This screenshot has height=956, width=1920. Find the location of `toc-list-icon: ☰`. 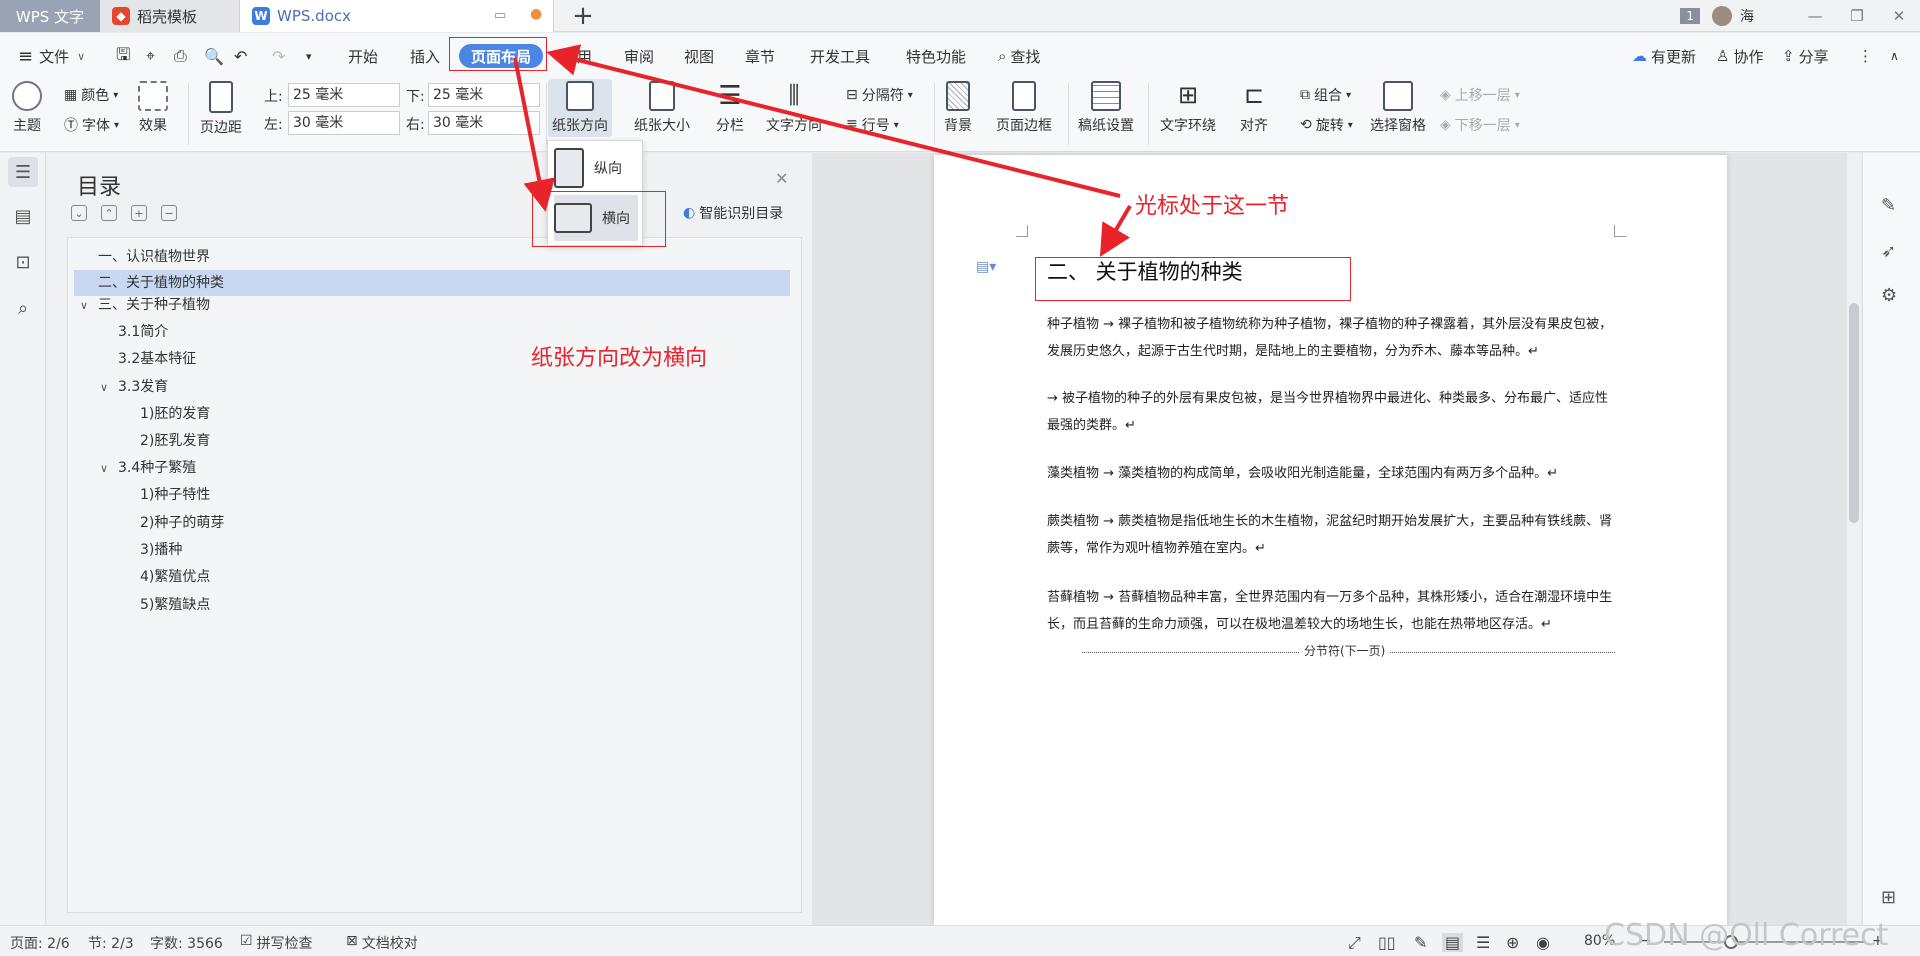

toc-list-icon: ☰ is located at coordinates (23, 172).